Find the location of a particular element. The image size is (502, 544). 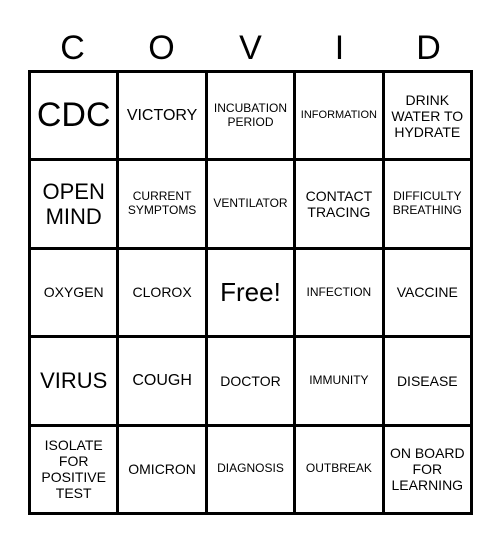

header-letter-d: D is located at coordinates (428, 48).